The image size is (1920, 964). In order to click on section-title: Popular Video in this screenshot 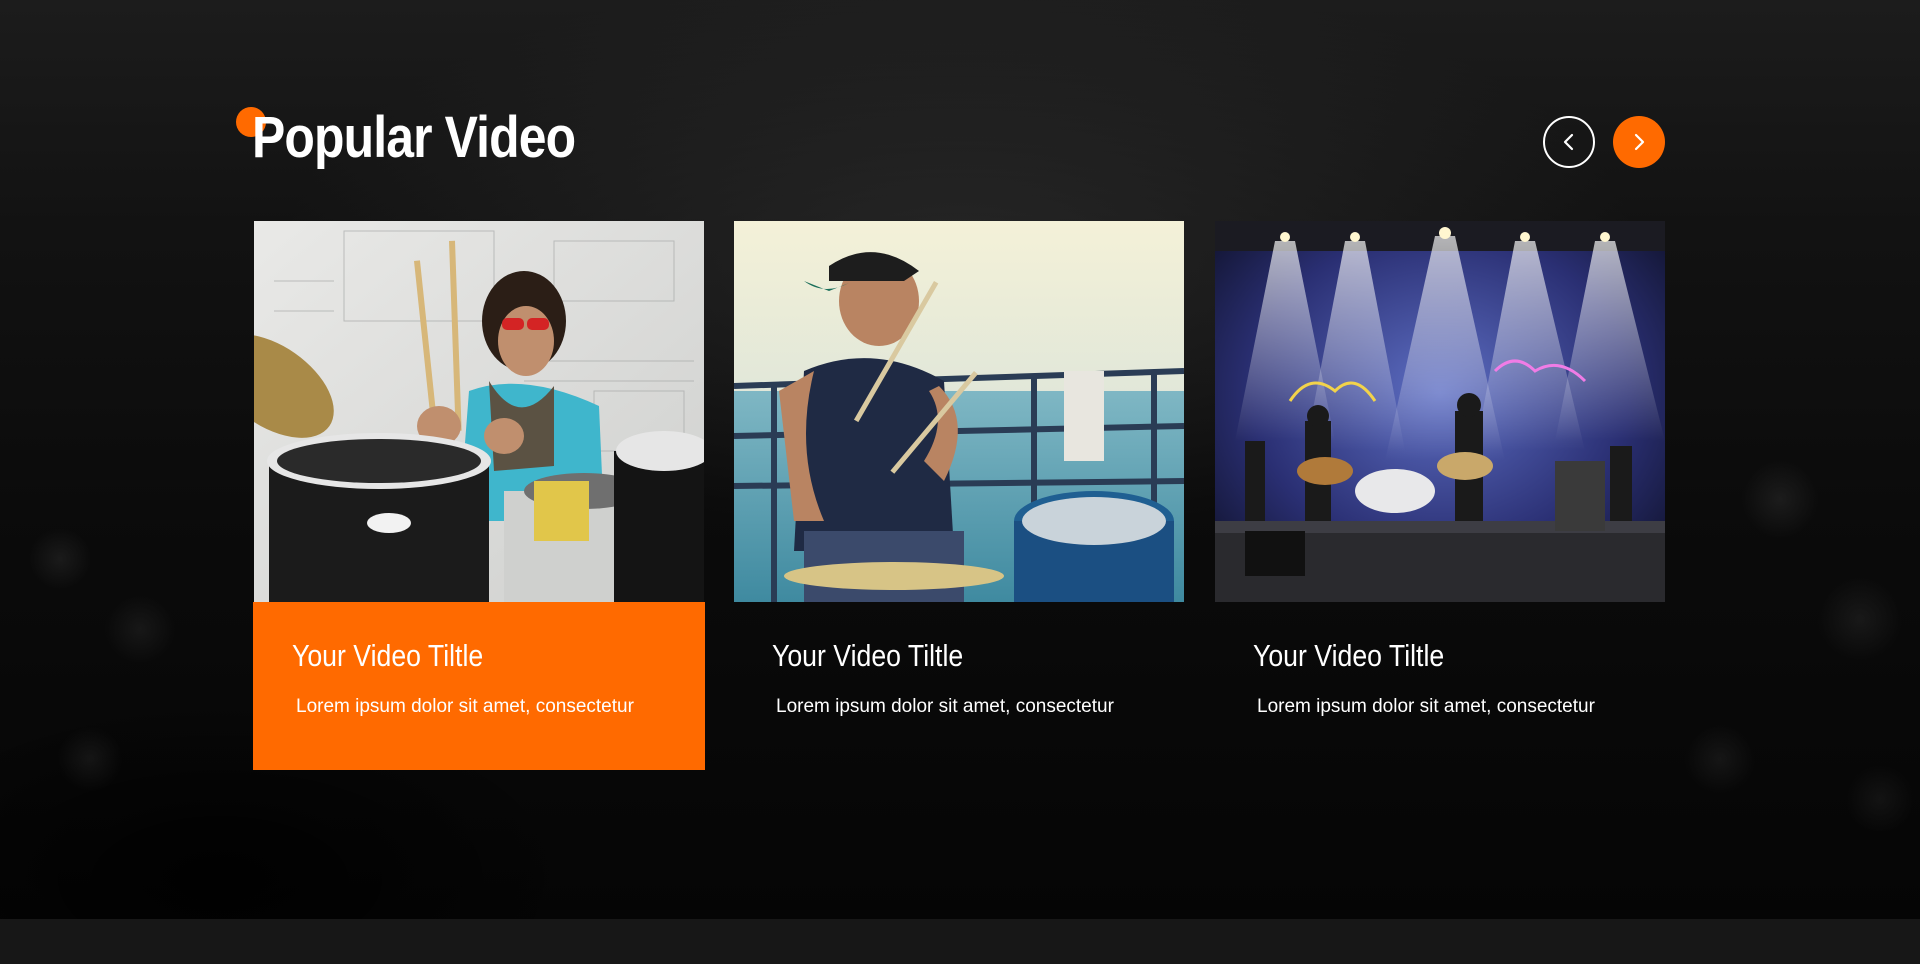, I will do `click(414, 137)`.